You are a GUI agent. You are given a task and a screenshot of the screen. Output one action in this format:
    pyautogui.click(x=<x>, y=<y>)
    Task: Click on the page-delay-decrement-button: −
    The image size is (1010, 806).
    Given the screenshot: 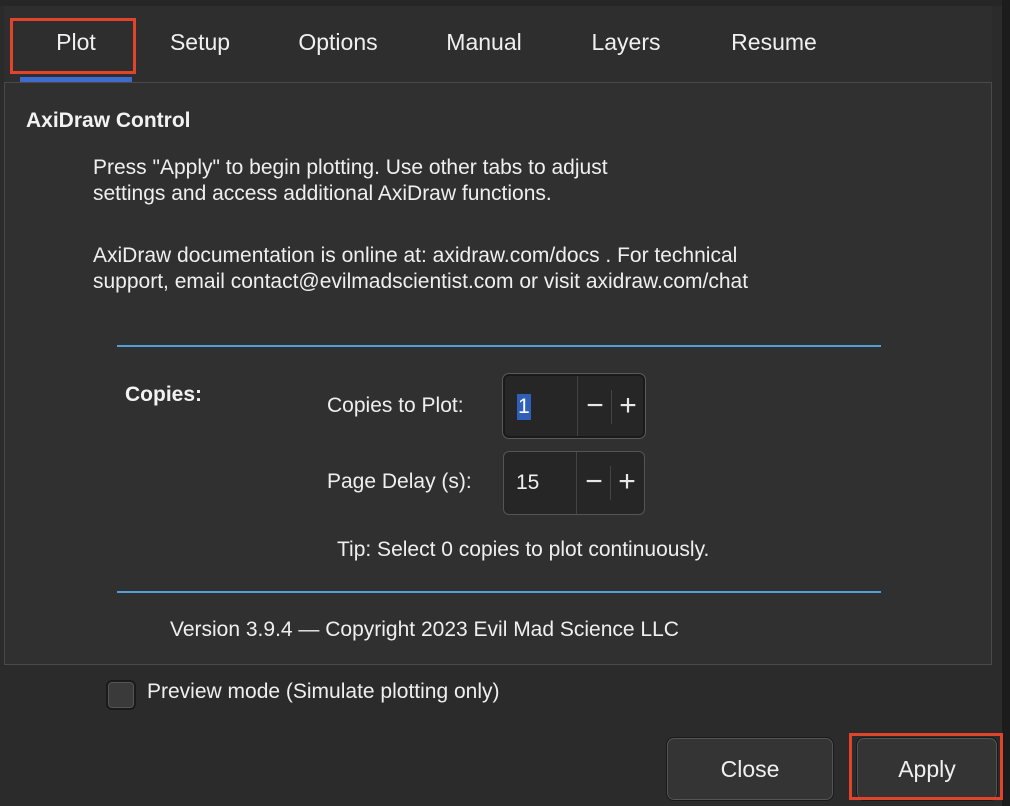 What is the action you would take?
    pyautogui.click(x=594, y=483)
    